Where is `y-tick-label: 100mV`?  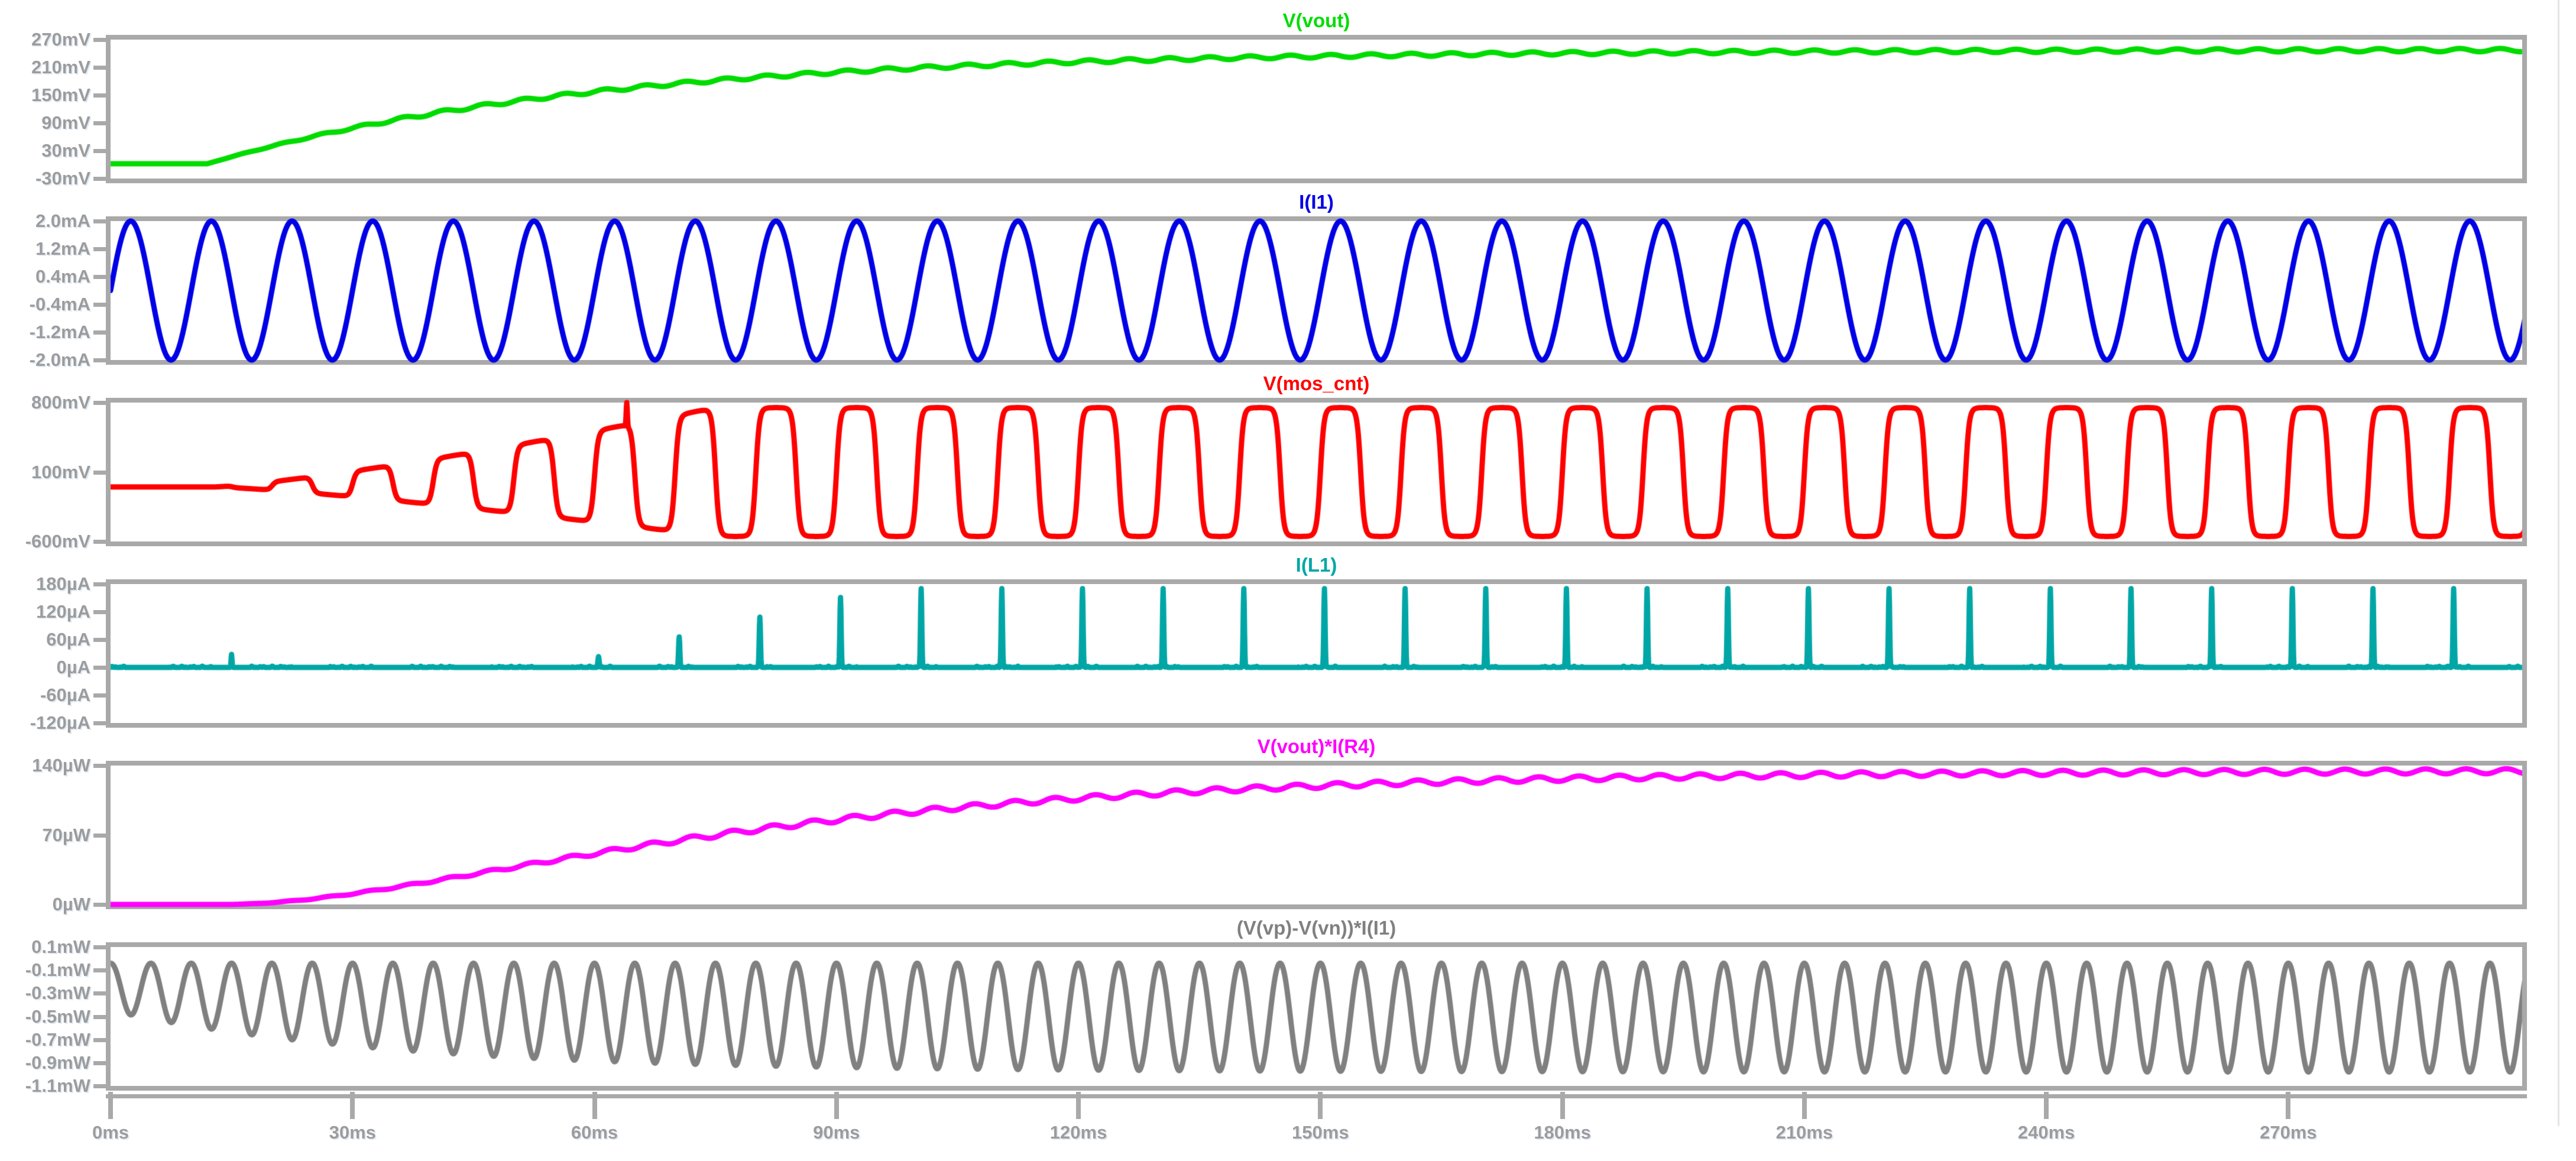 y-tick-label: 100mV is located at coordinates (60, 472).